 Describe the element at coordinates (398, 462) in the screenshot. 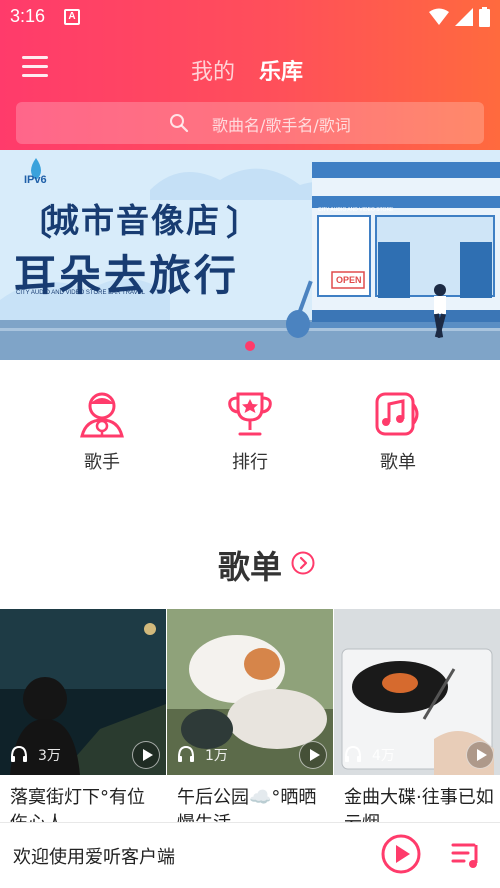

I see `category-label: 歌单` at that location.